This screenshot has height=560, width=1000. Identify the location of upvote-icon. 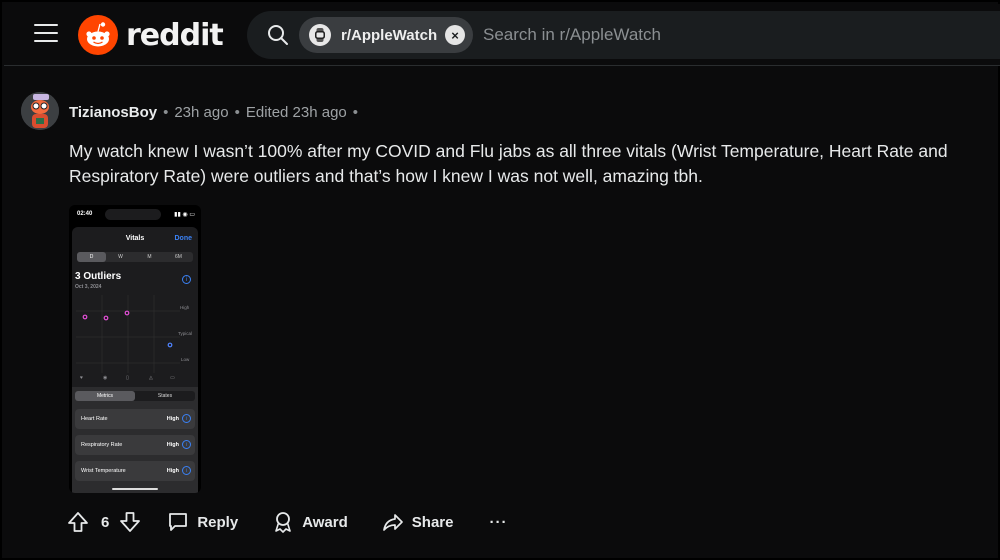
(78, 522).